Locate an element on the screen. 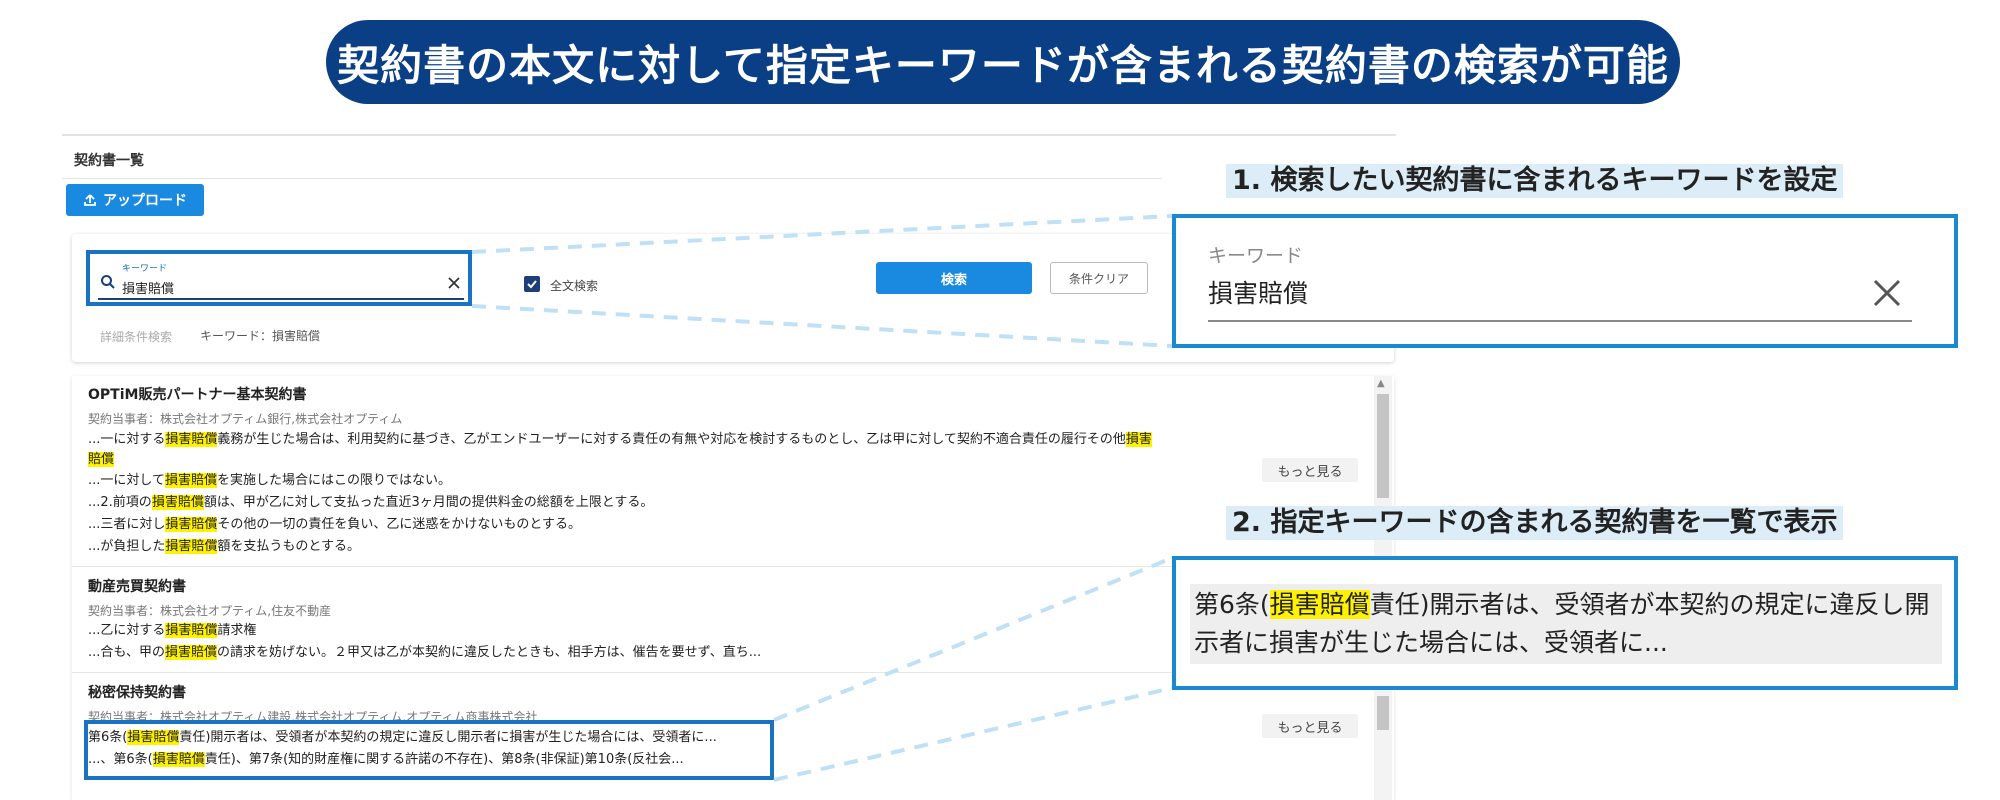 The image size is (2000, 800). step2-label: 2. 指定キーワードの含まれる契約書を一覧で表示 is located at coordinates (1535, 523).